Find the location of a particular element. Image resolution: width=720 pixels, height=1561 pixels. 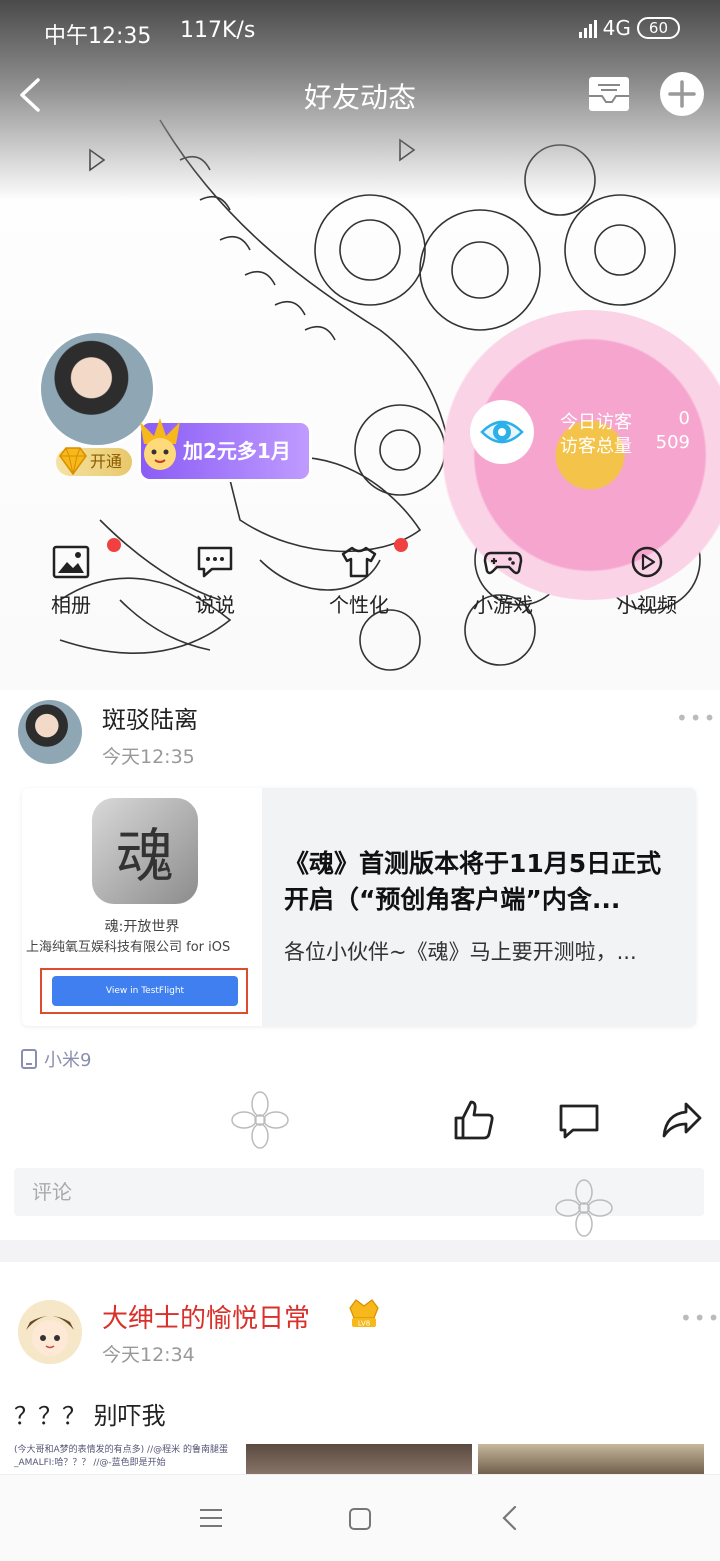

app-name: 魂:开放世界 is located at coordinates (142, 927).